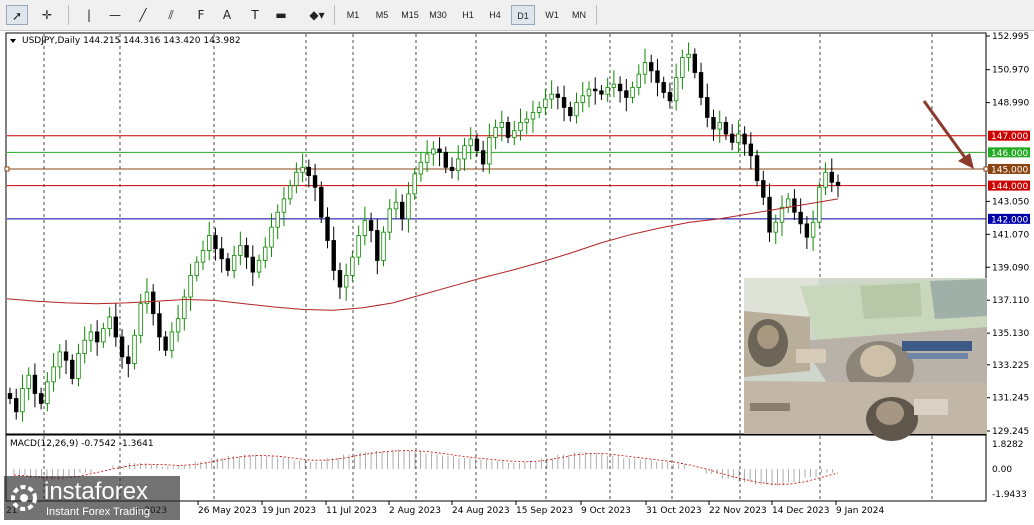  Describe the element at coordinates (289, 511) in the screenshot. I see `date-label: 19 Jun 2023` at that location.